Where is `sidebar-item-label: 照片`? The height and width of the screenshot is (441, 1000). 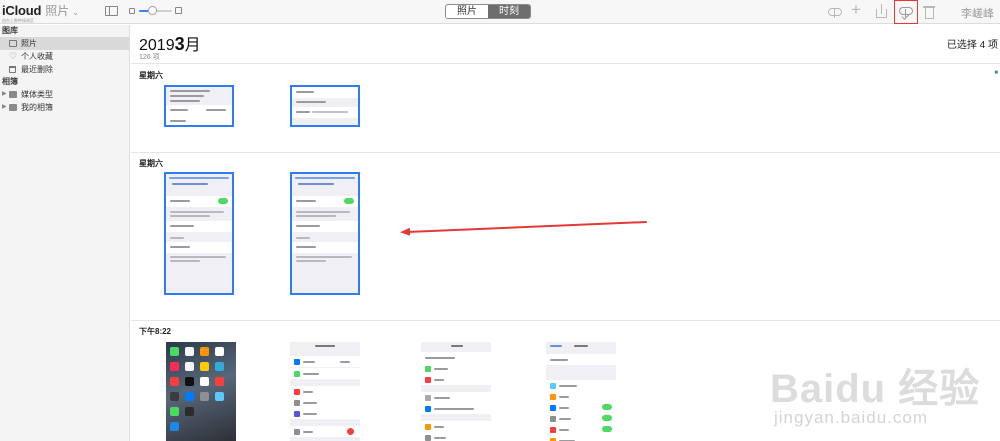
sidebar-item-label: 照片 is located at coordinates (29, 43).